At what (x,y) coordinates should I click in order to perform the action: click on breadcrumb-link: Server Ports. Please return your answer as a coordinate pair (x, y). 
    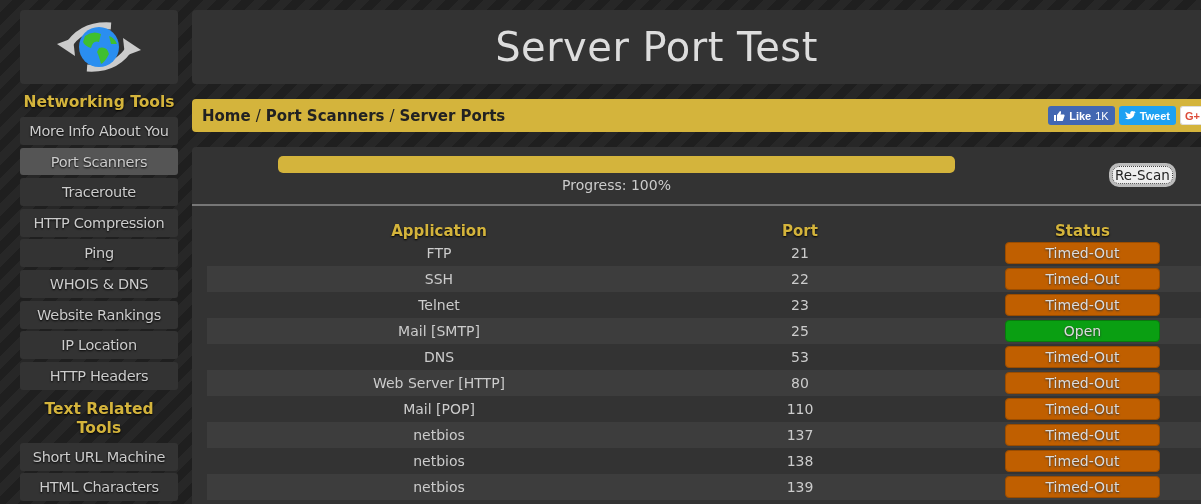
    Looking at the image, I should click on (452, 115).